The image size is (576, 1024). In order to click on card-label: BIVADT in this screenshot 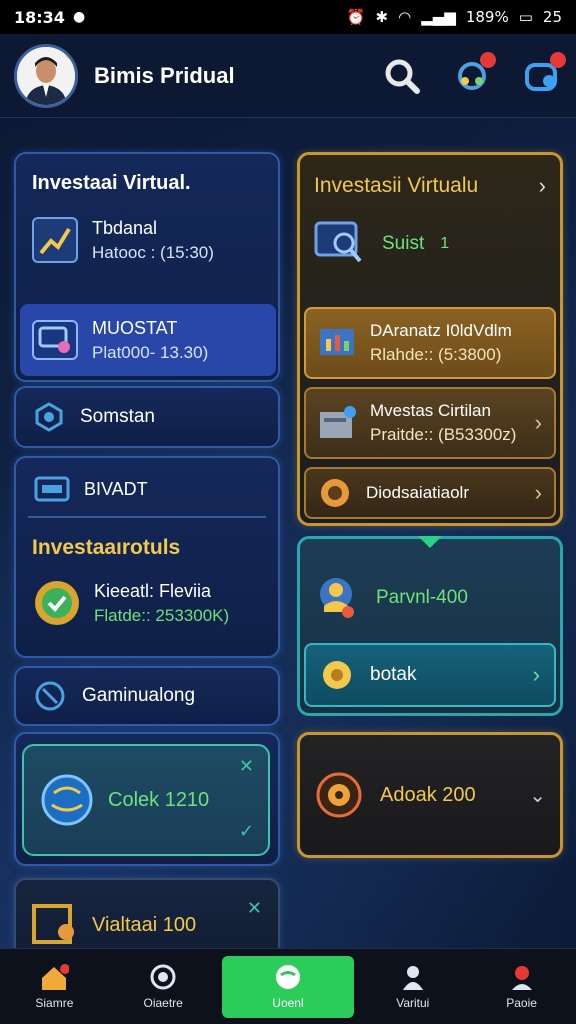, I will do `click(116, 488)`.